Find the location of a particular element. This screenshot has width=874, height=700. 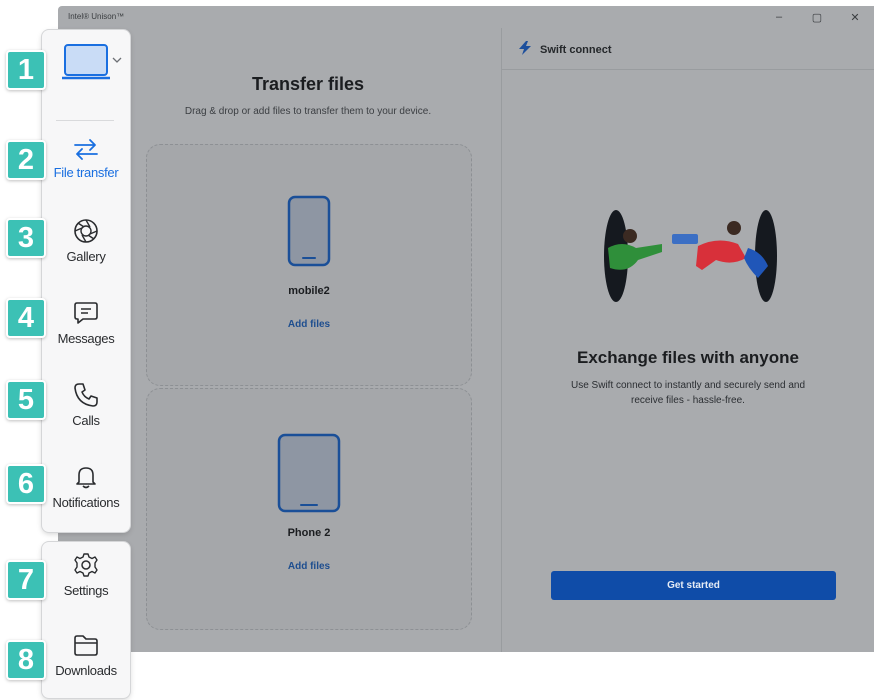

device-name: mobile2 is located at coordinates (309, 291).